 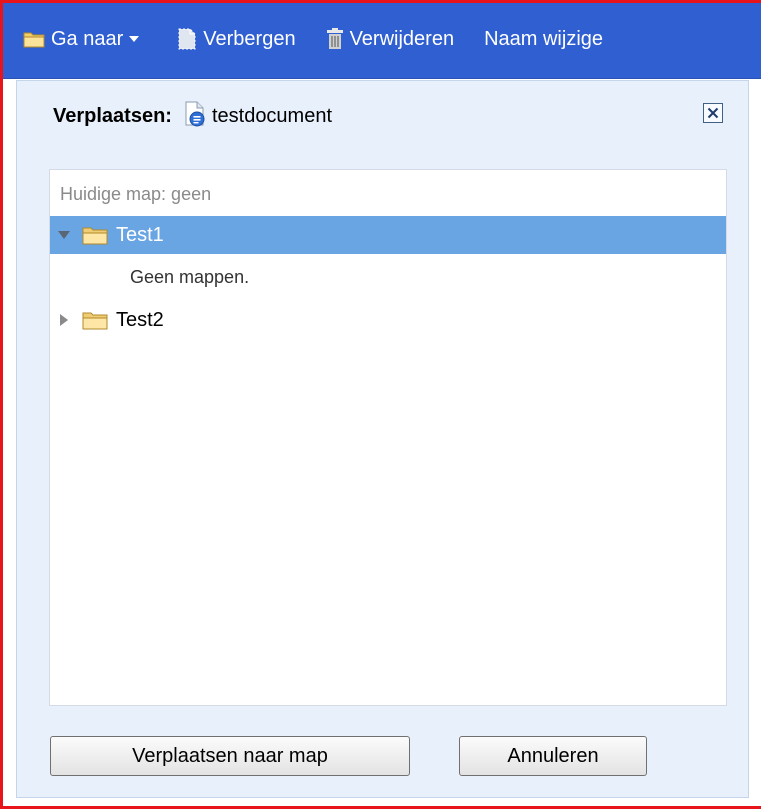 I want to click on hide-button: Verbergen, so click(x=236, y=39).